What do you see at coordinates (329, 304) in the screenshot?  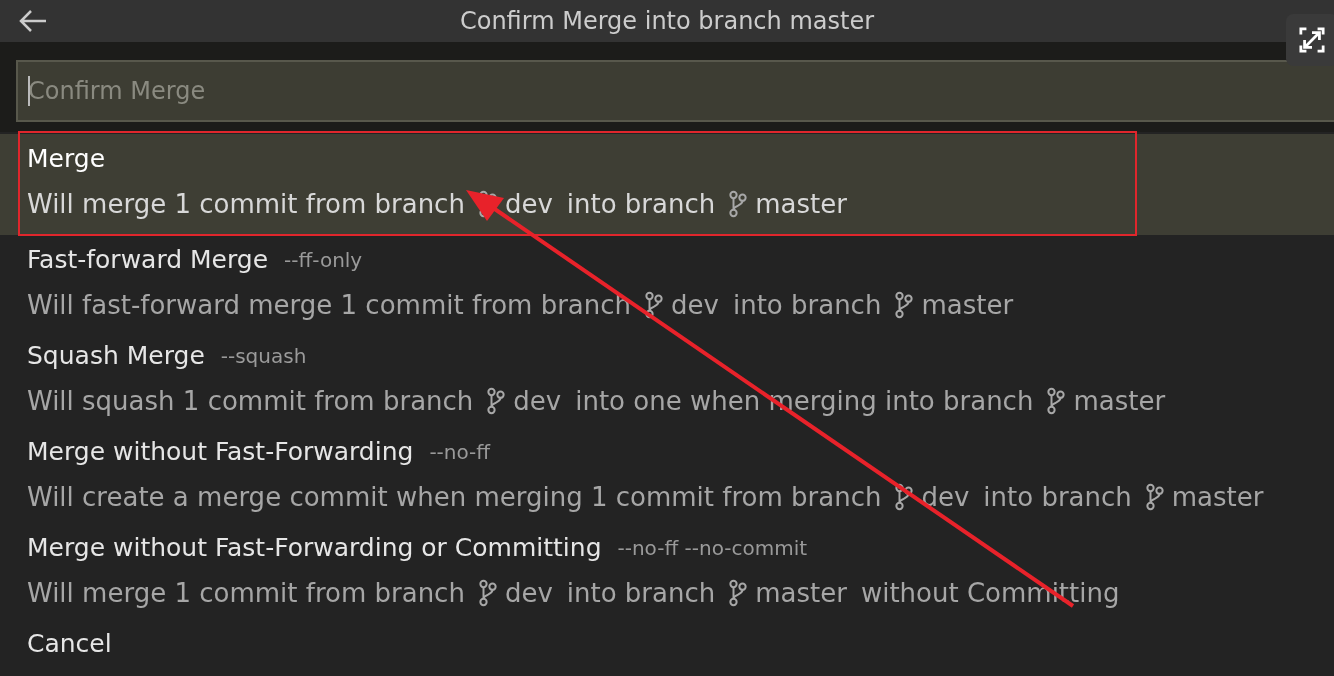 I see `option-detail: Will fast-forward merge 1 commit from branch` at bounding box center [329, 304].